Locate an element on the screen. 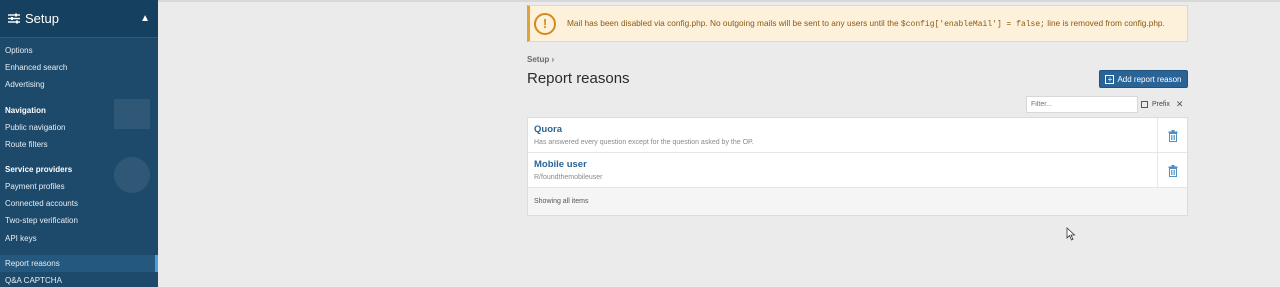 The width and height of the screenshot is (1280, 287). sidebar-item-advertising: Advertising is located at coordinates (79, 84).